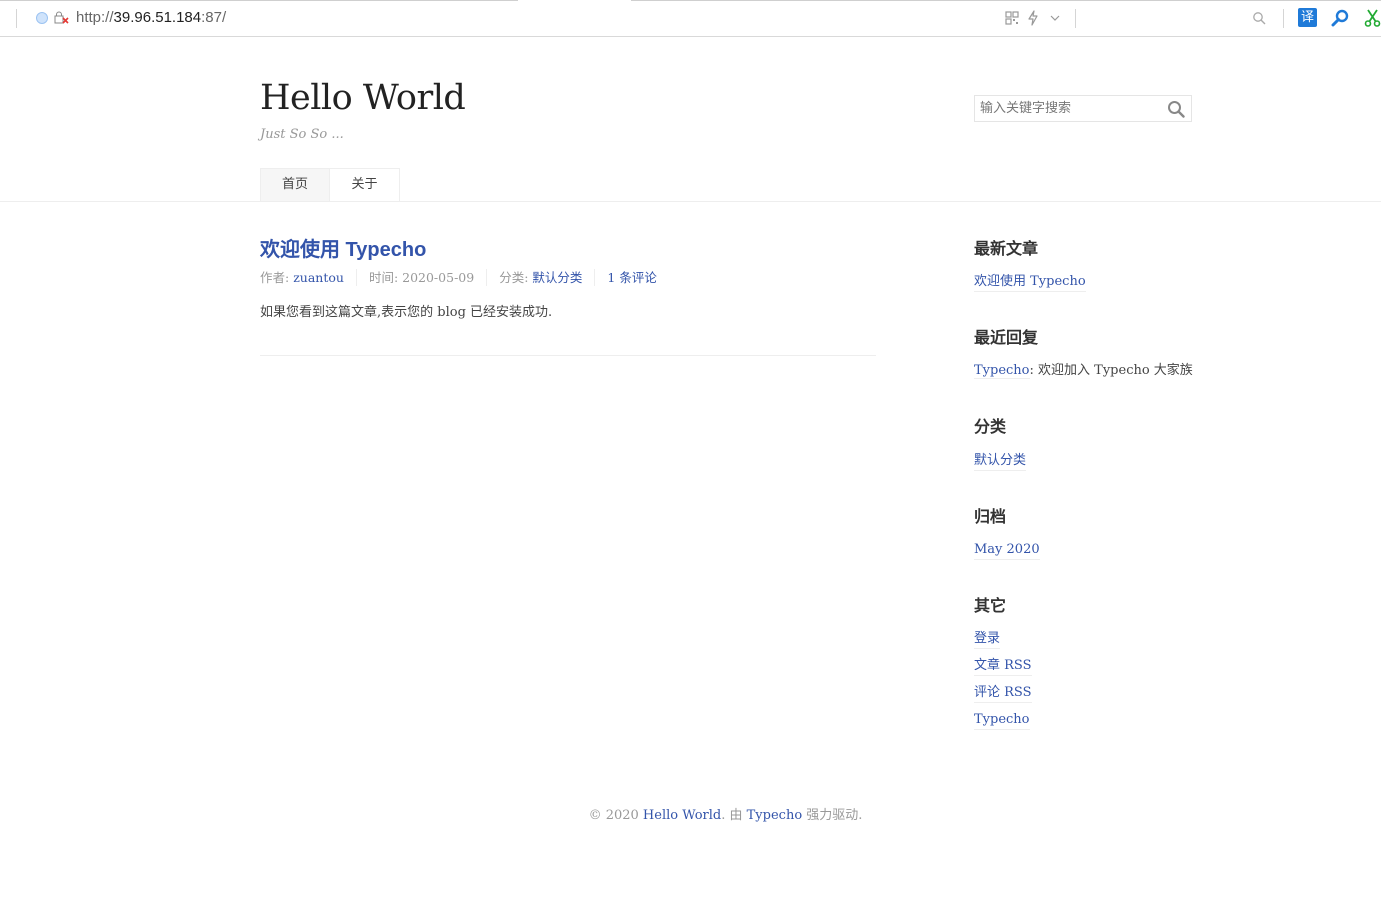  What do you see at coordinates (1340, 18) in the screenshot?
I see `magnifier-icon` at bounding box center [1340, 18].